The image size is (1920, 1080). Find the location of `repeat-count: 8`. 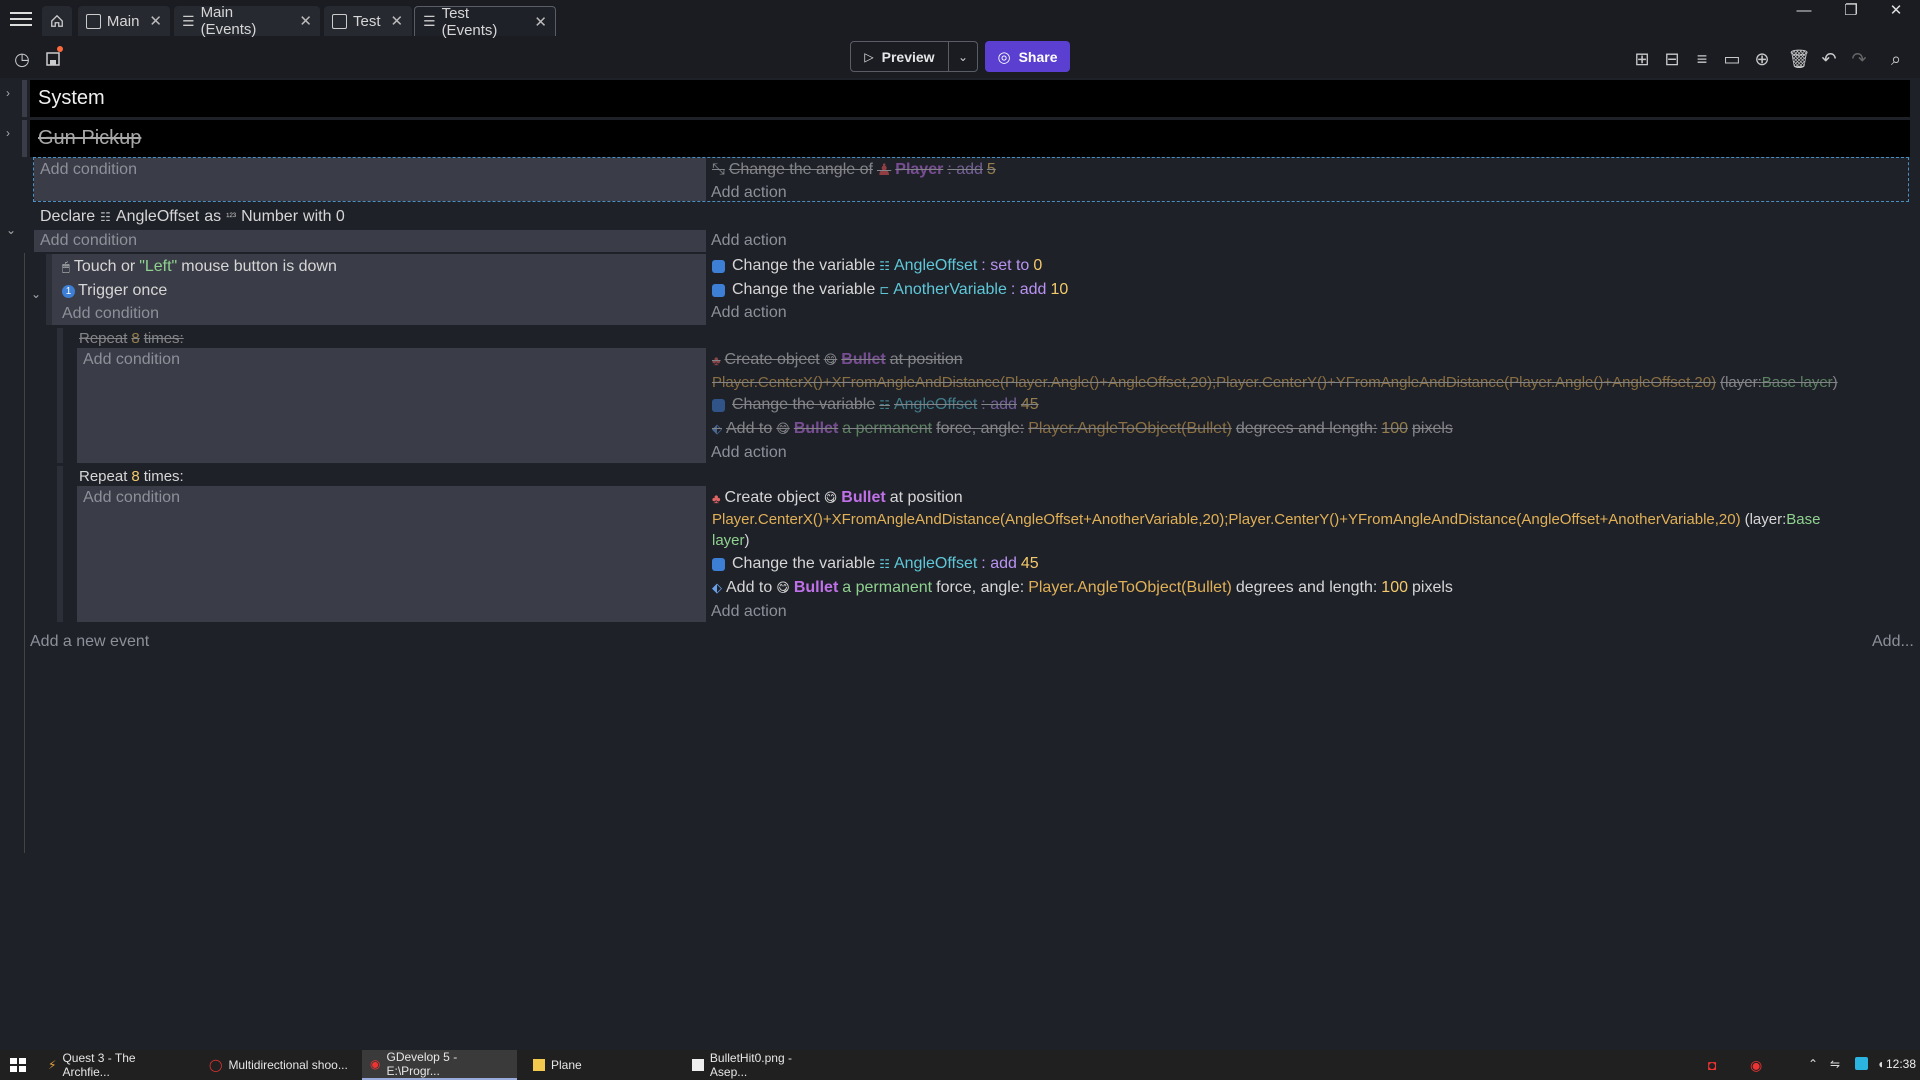

repeat-count: 8 is located at coordinates (135, 338).